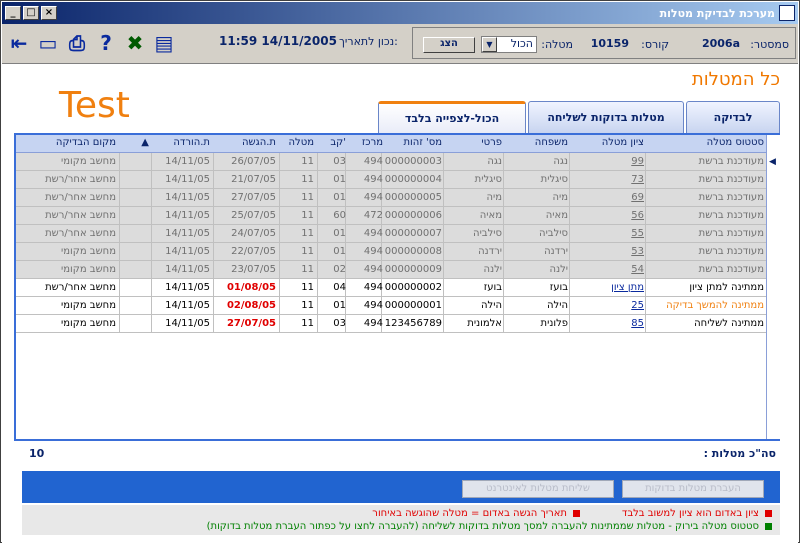  I want to click on help-icon: ?, so click(106, 43).